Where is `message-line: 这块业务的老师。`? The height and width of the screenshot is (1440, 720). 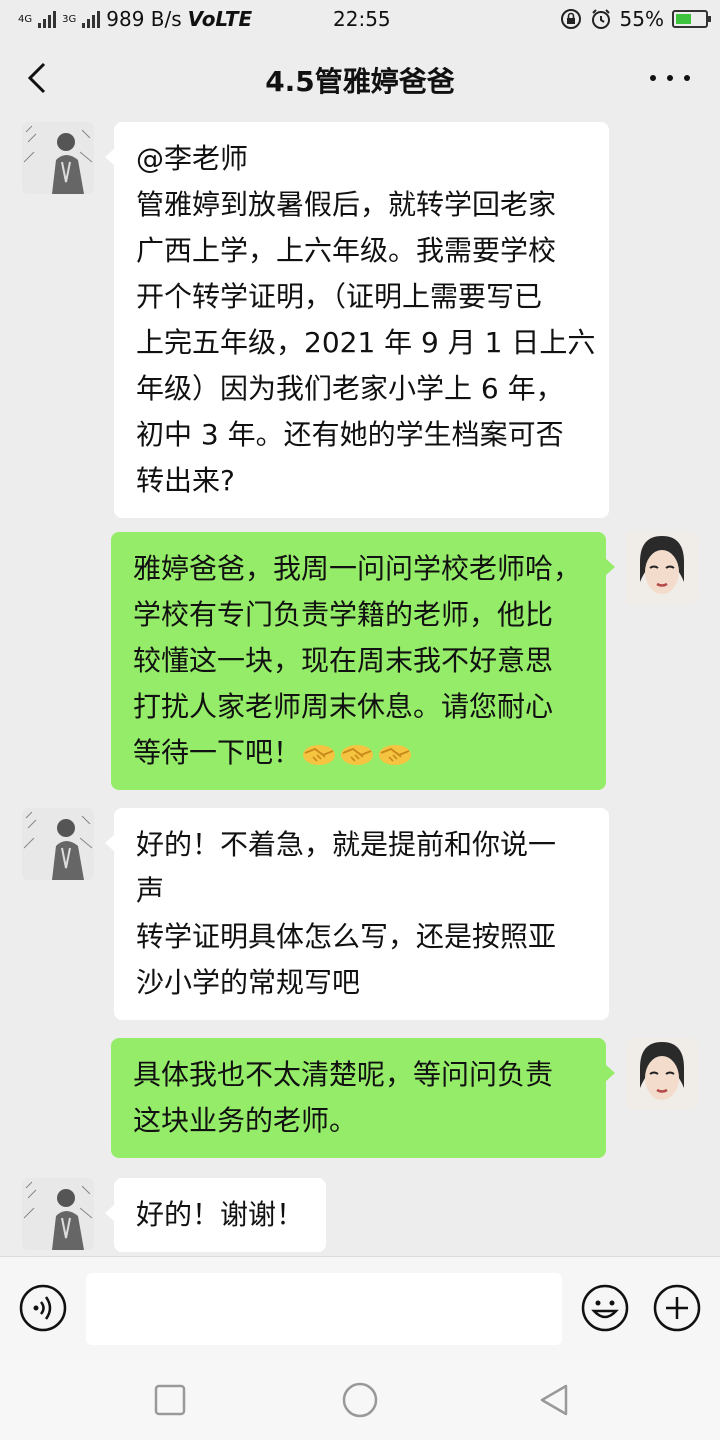 message-line: 这块业务的老师。 is located at coordinates (245, 1120).